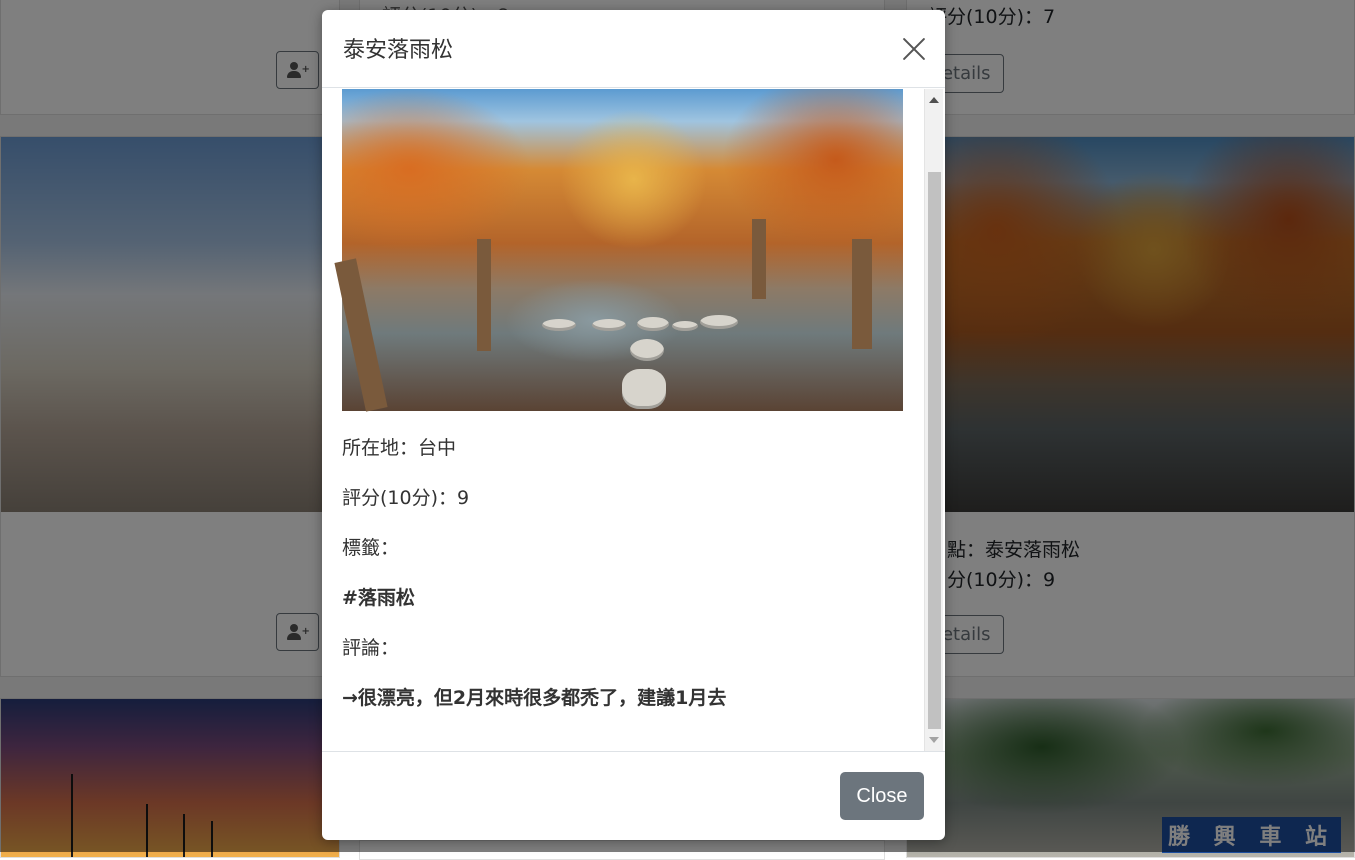 The image size is (1355, 860). Describe the element at coordinates (399, 448) in the screenshot. I see `spot-location: 所在地：台中` at that location.